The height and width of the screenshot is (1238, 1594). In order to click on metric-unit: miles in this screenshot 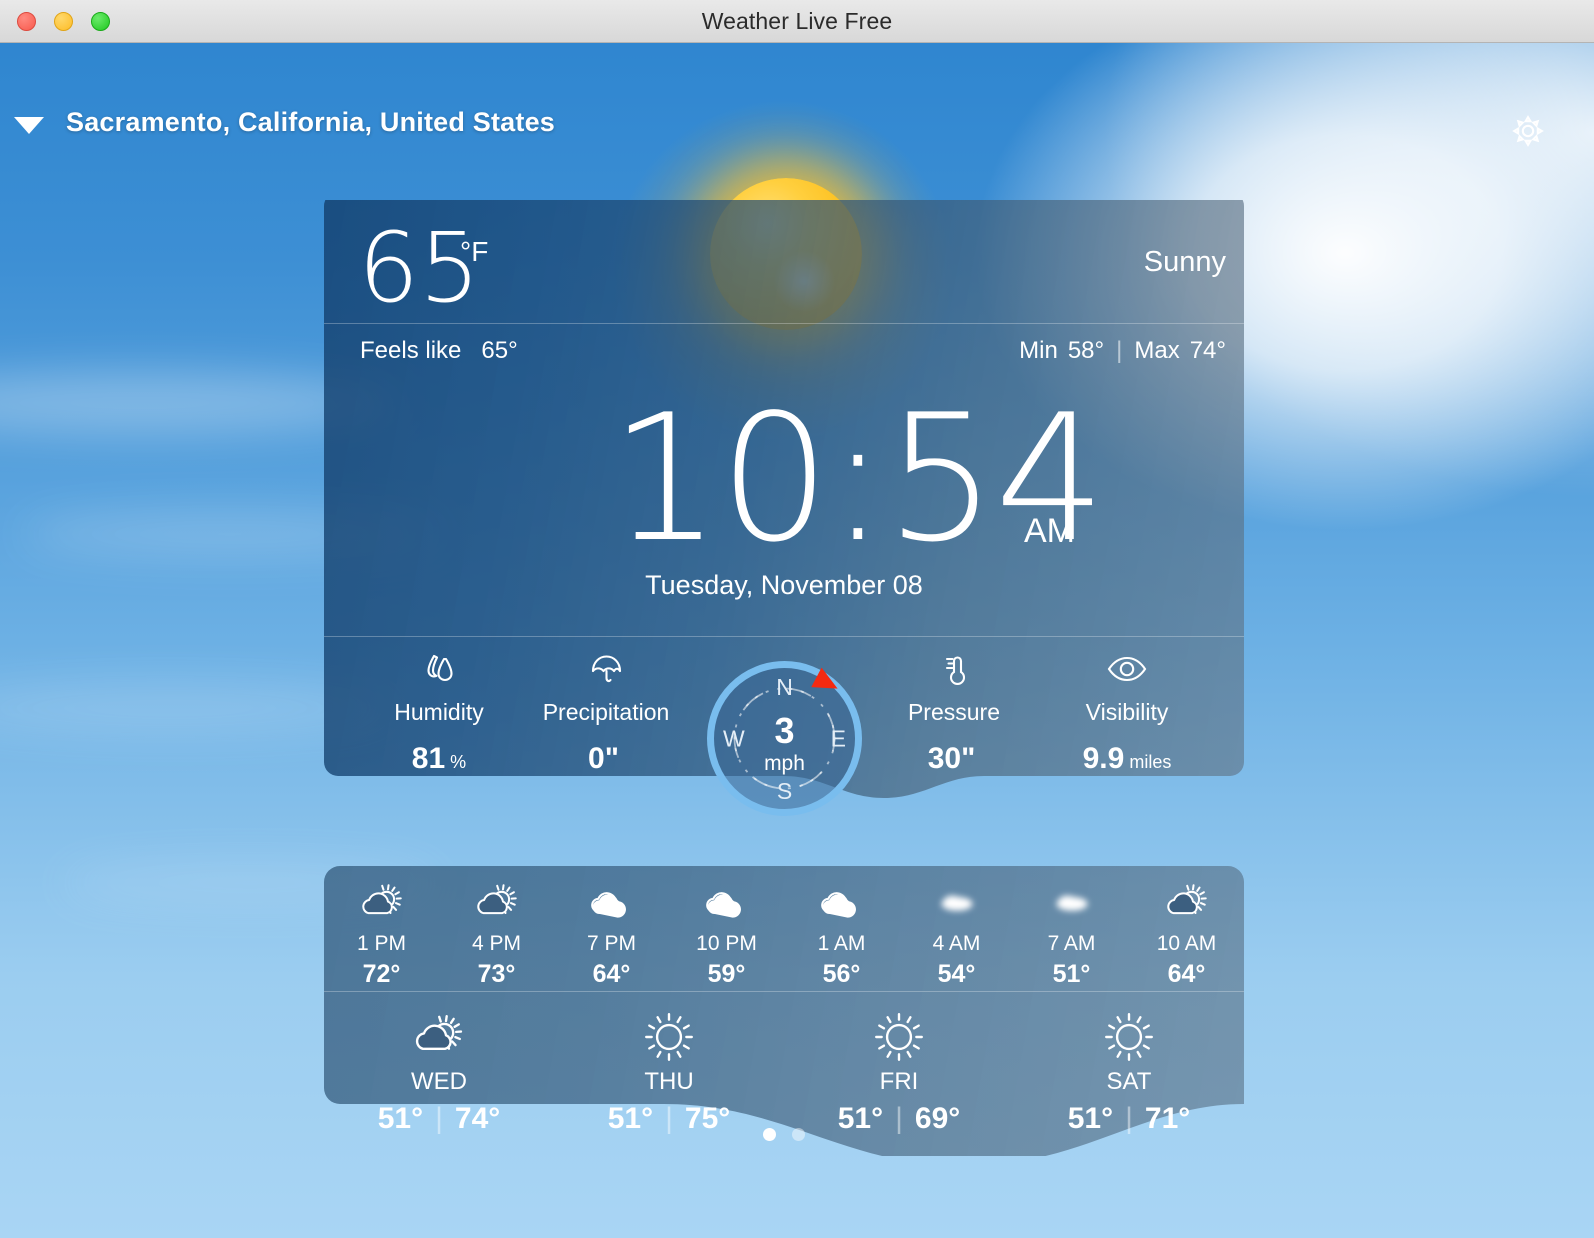, I will do `click(1150, 762)`.